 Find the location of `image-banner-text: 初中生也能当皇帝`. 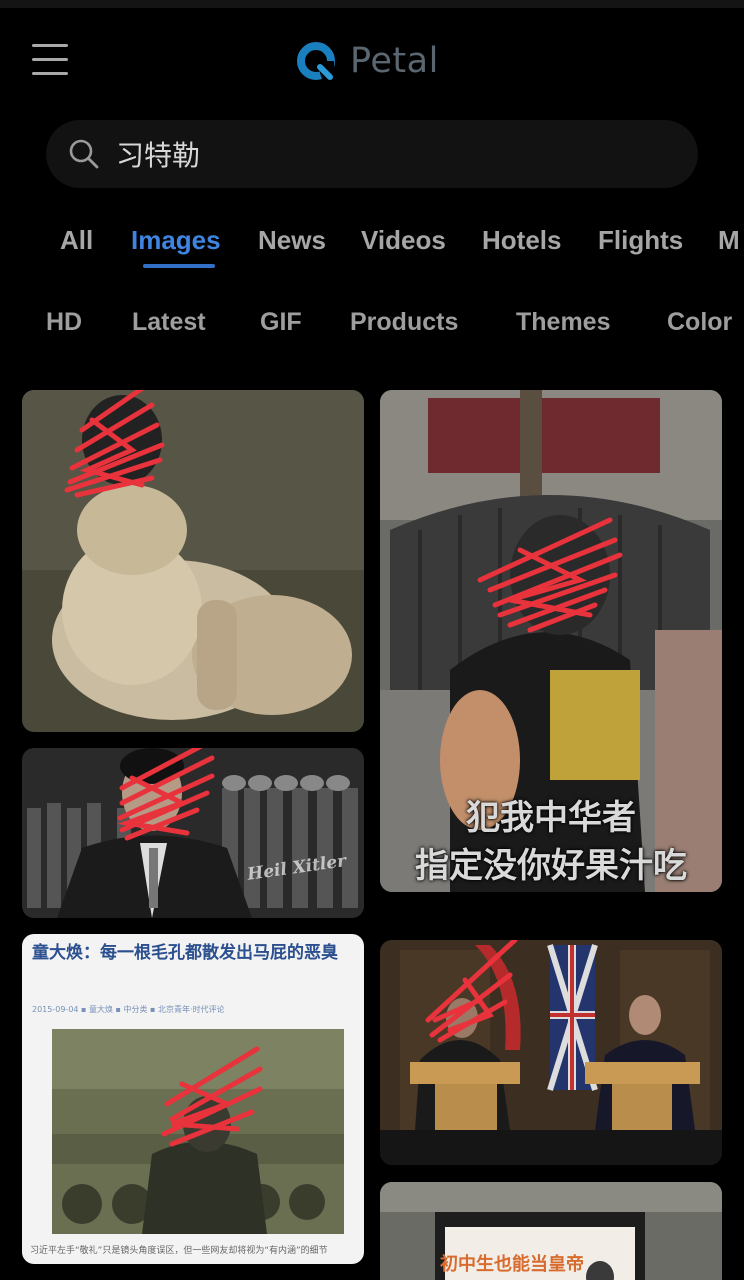

image-banner-text: 初中生也能当皇帝 is located at coordinates (512, 1264).